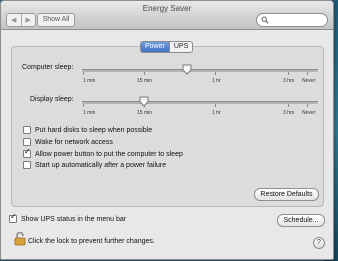 The height and width of the screenshot is (261, 338). What do you see at coordinates (265, 20) in the screenshot?
I see `search-icon` at bounding box center [265, 20].